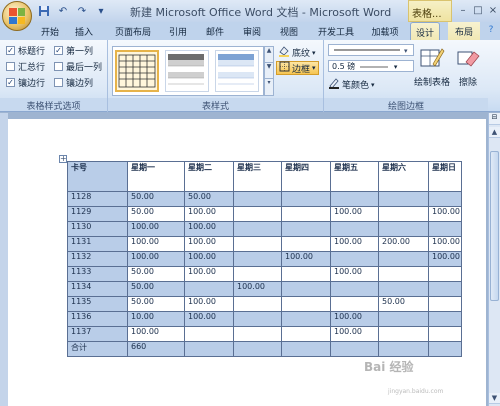  Describe the element at coordinates (178, 31) in the screenshot. I see `tab-references: 引用` at that location.